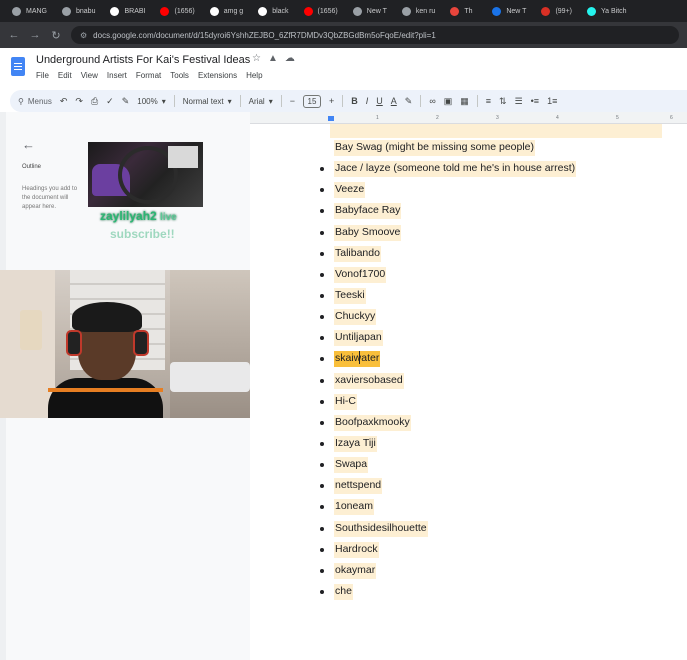 The image size is (687, 660). What do you see at coordinates (94, 101) in the screenshot?
I see `print-icon: ⎙` at bounding box center [94, 101].